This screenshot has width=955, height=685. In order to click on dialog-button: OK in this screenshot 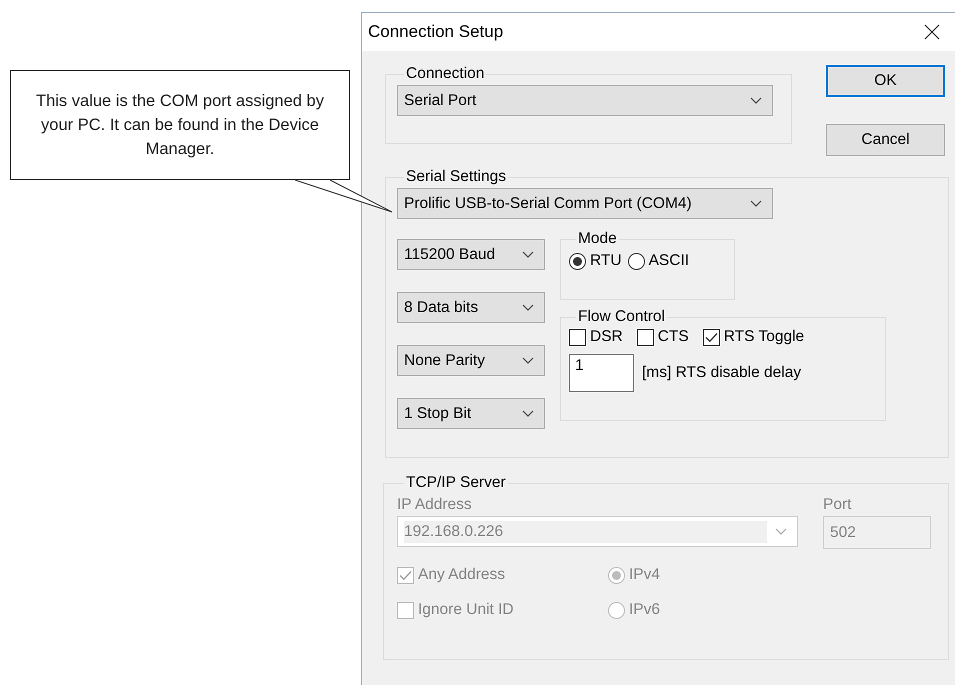, I will do `click(885, 81)`.